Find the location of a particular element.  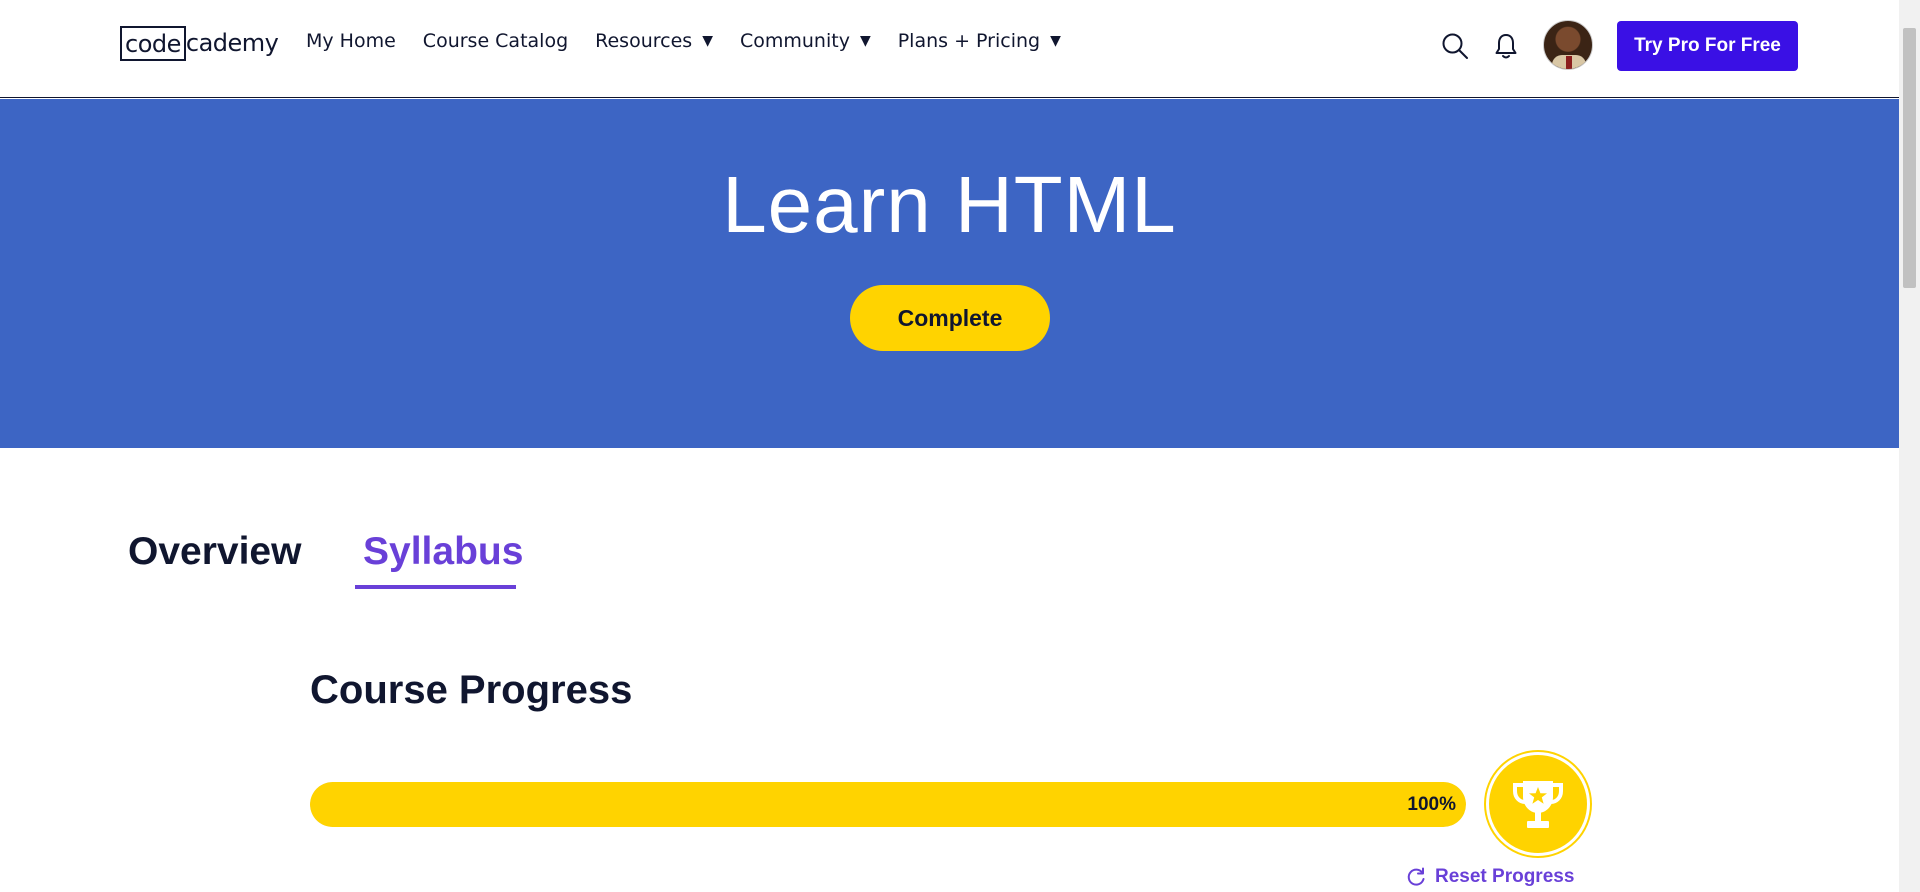

scrollbar-thumb is located at coordinates (1909, 158).